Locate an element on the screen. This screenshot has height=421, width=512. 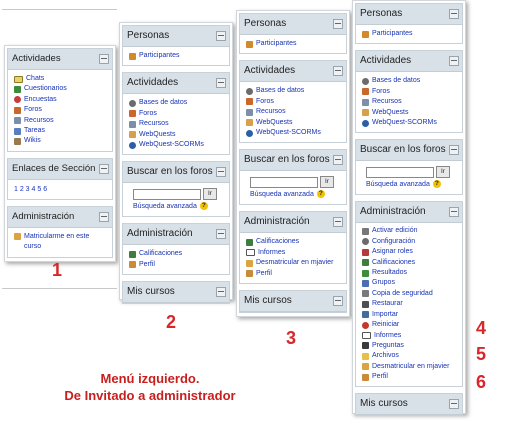
activity-item: Chats is located at coordinates (61, 79).